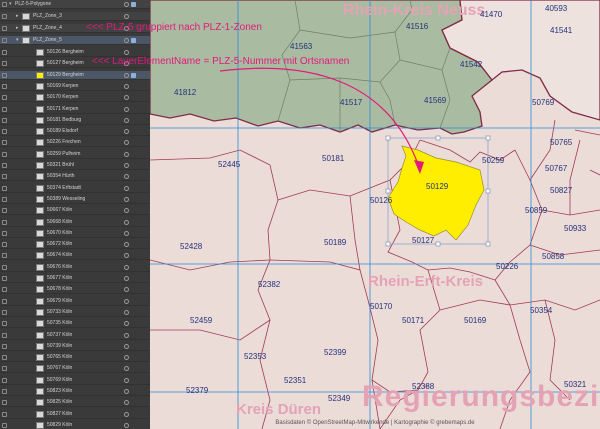  What do you see at coordinates (75, 267) in the screenshot?
I see `layer-item: 50676 Köln` at bounding box center [75, 267].